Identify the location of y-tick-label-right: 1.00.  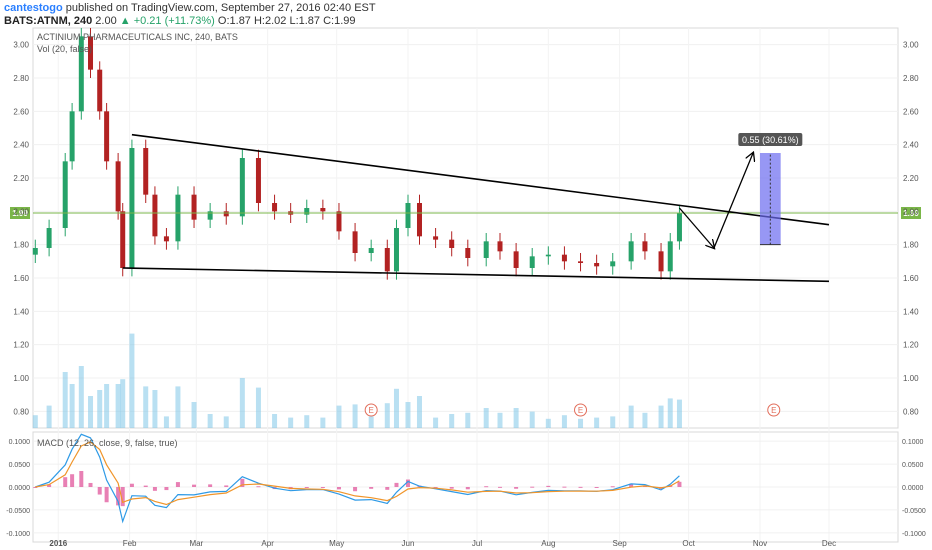
(911, 378).